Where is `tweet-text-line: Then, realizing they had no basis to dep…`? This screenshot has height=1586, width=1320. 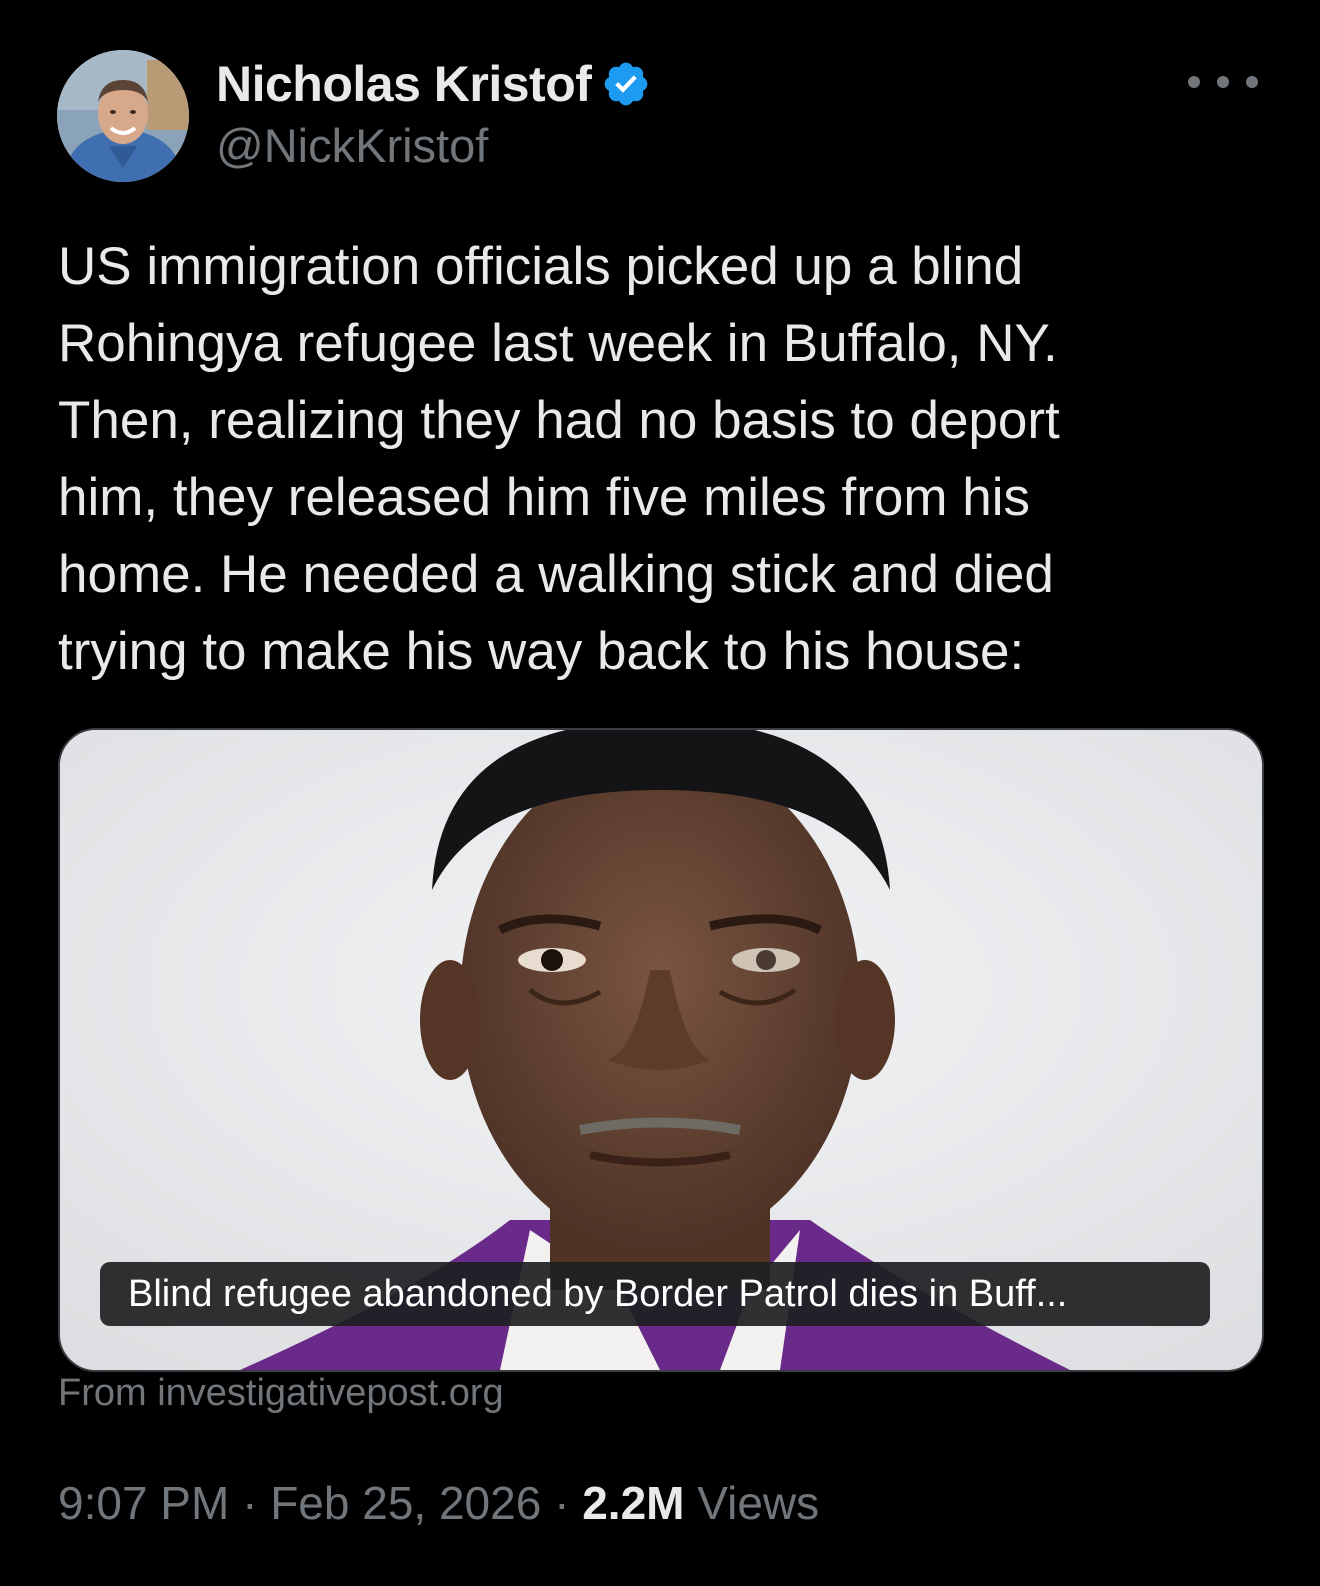
tweet-text-line: Then, realizing they had no basis to dep… is located at coordinates (559, 420).